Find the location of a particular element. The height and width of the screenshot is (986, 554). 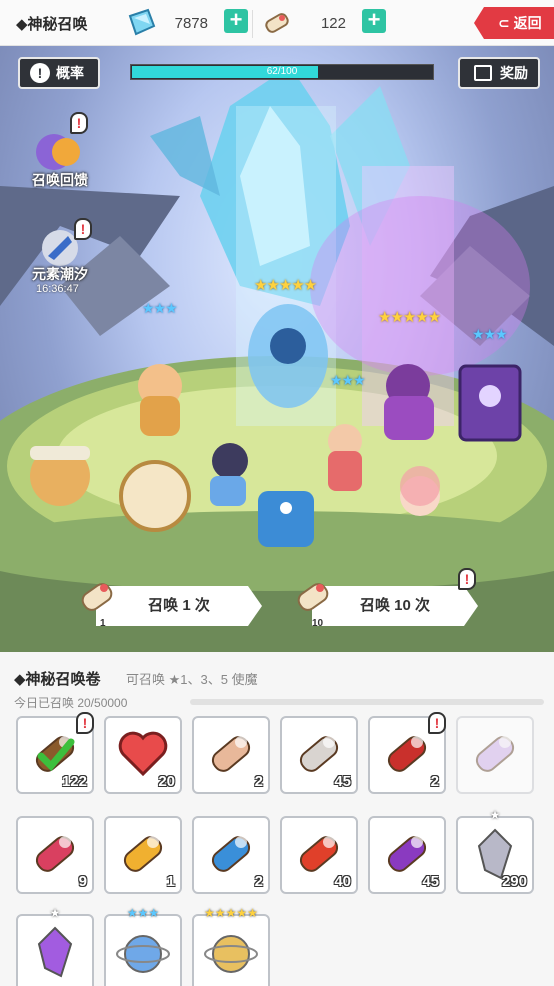

purple-crystal-icon is located at coordinates (55, 952).